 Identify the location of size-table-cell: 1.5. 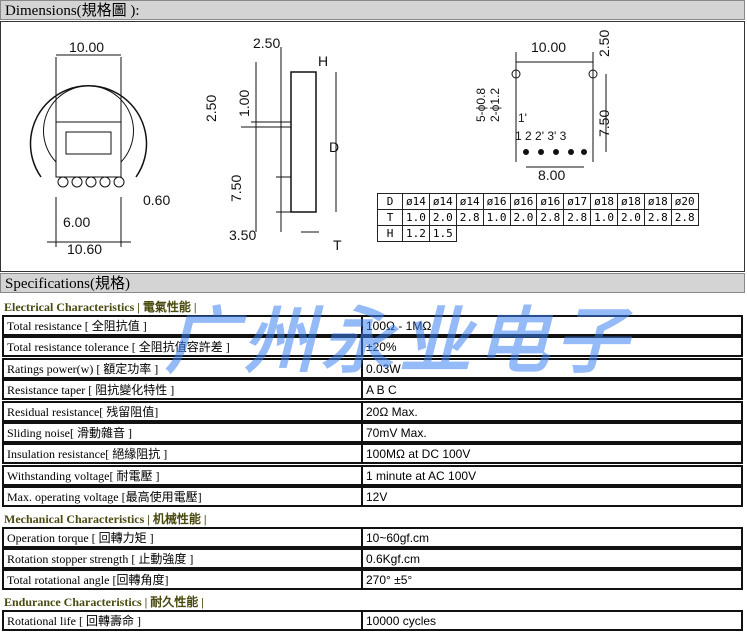
(442, 233).